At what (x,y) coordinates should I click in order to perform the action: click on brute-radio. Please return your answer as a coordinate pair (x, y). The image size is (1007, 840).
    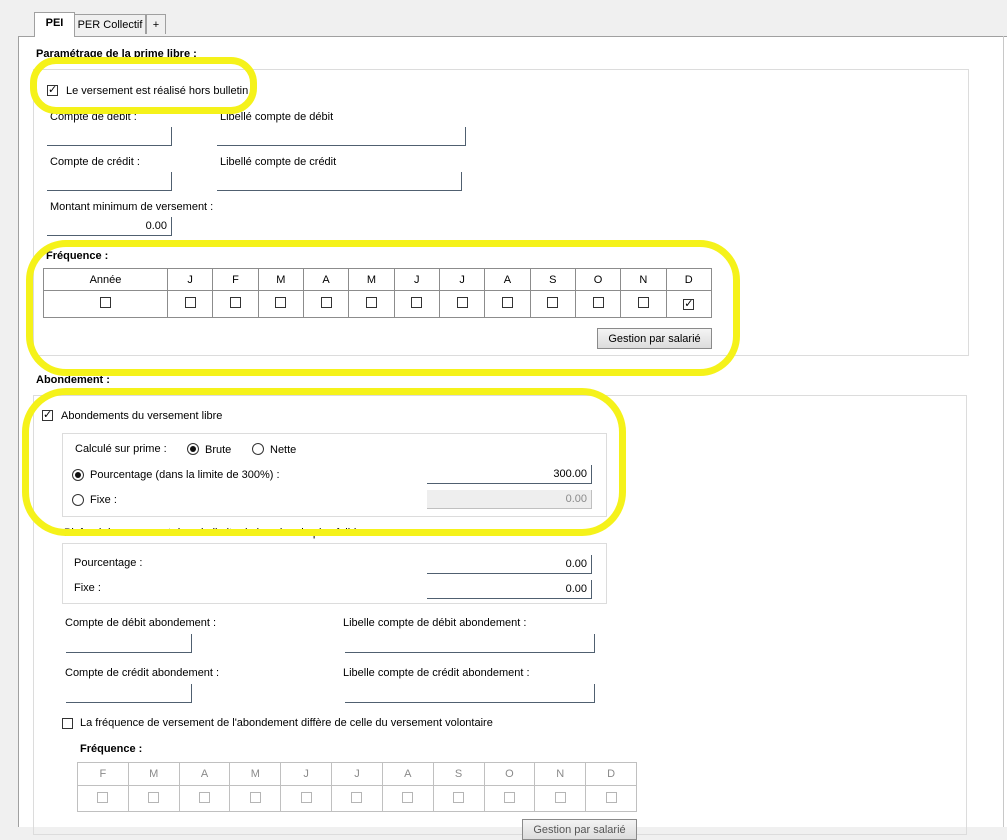
    Looking at the image, I should click on (193, 449).